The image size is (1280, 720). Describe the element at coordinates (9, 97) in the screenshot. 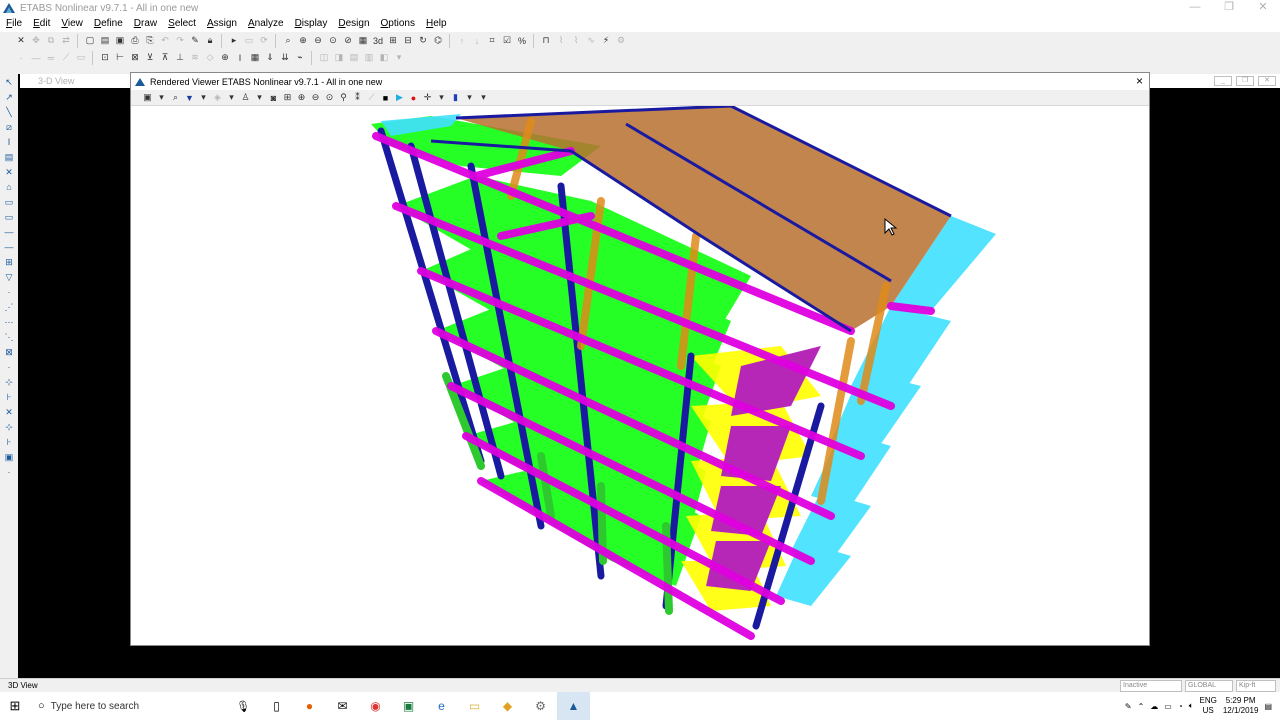

I see `reshape-icon: ↗` at that location.